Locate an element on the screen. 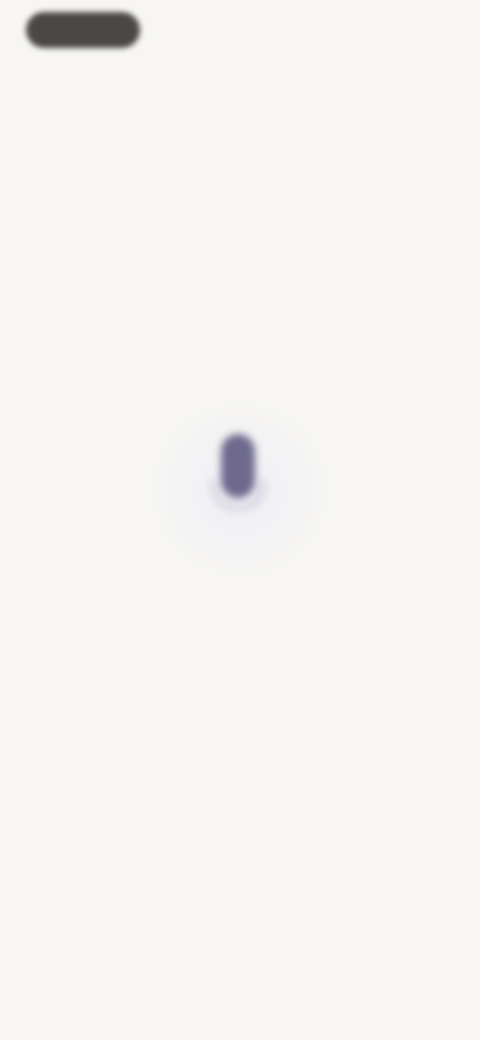  microphone-icon is located at coordinates (238, 478).